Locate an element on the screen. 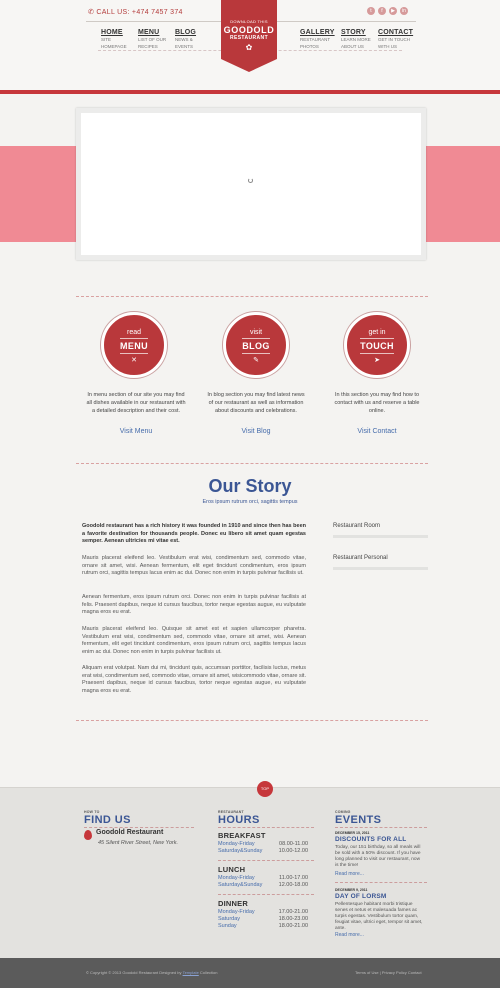 The width and height of the screenshot is (500, 988). nav-gallery: GALLERY RESTAURANT PHOTOS is located at coordinates (322, 39).